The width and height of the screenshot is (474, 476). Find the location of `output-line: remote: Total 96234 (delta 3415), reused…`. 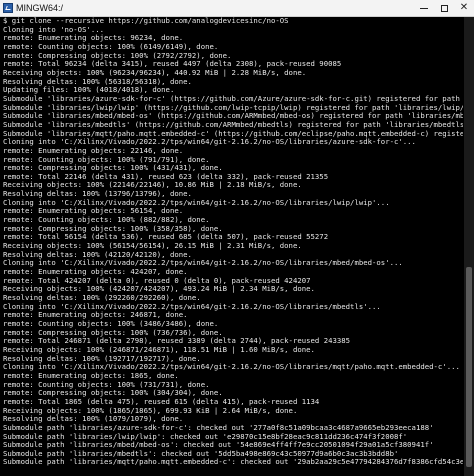

output-line: remote: Total 96234 (delta 3415), reused… is located at coordinates (172, 64).